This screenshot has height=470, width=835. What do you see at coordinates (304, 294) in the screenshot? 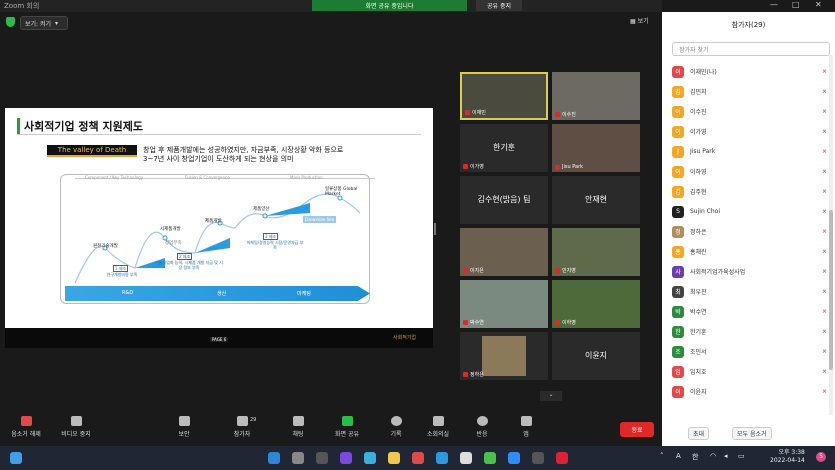
I see `process-label: 마케팅` at bounding box center [304, 294].